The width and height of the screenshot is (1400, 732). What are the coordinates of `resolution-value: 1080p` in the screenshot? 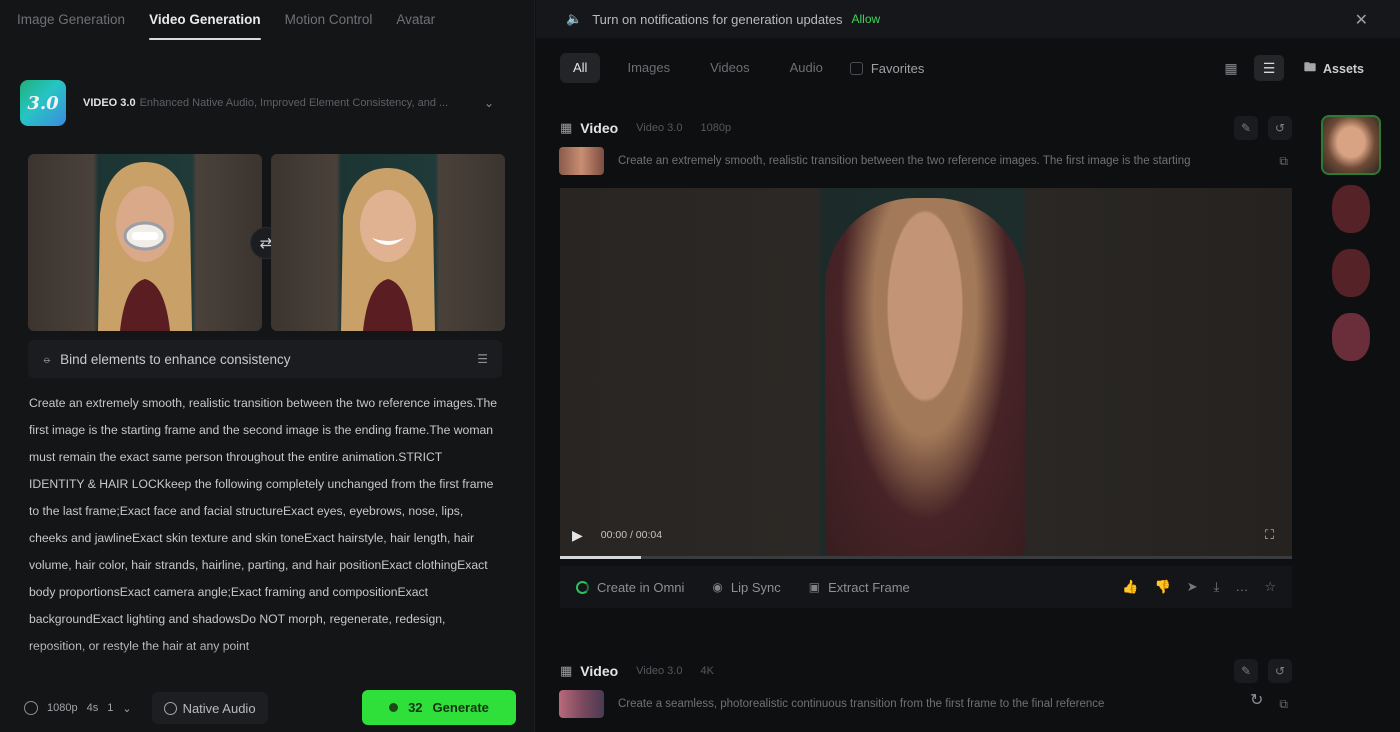 It's located at (62, 708).